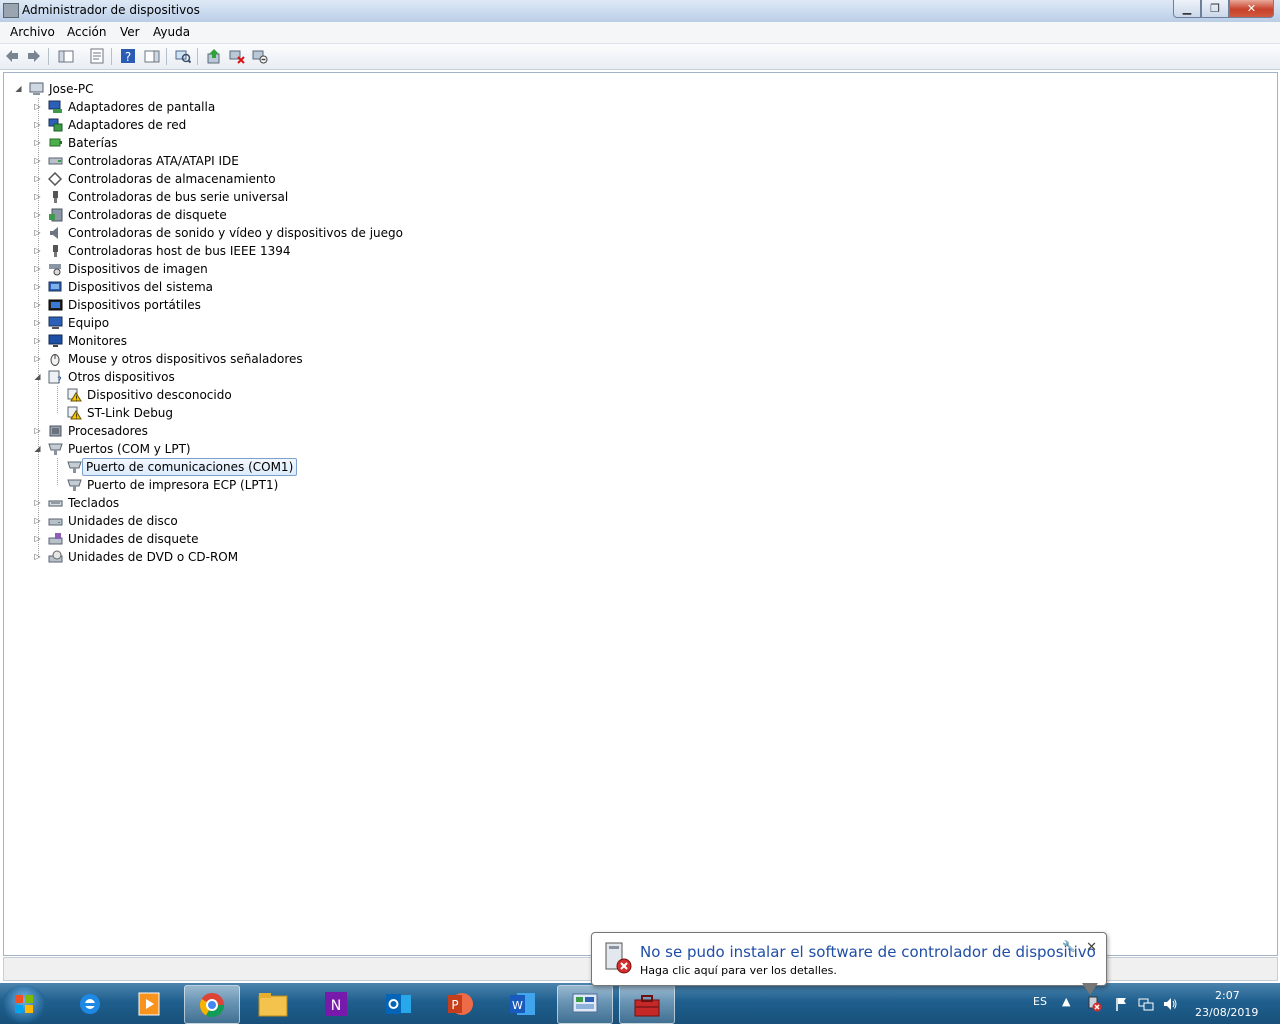 This screenshot has width=1280, height=1026. Describe the element at coordinates (55, 251) in the screenshot. I see `firewire-icon` at that location.